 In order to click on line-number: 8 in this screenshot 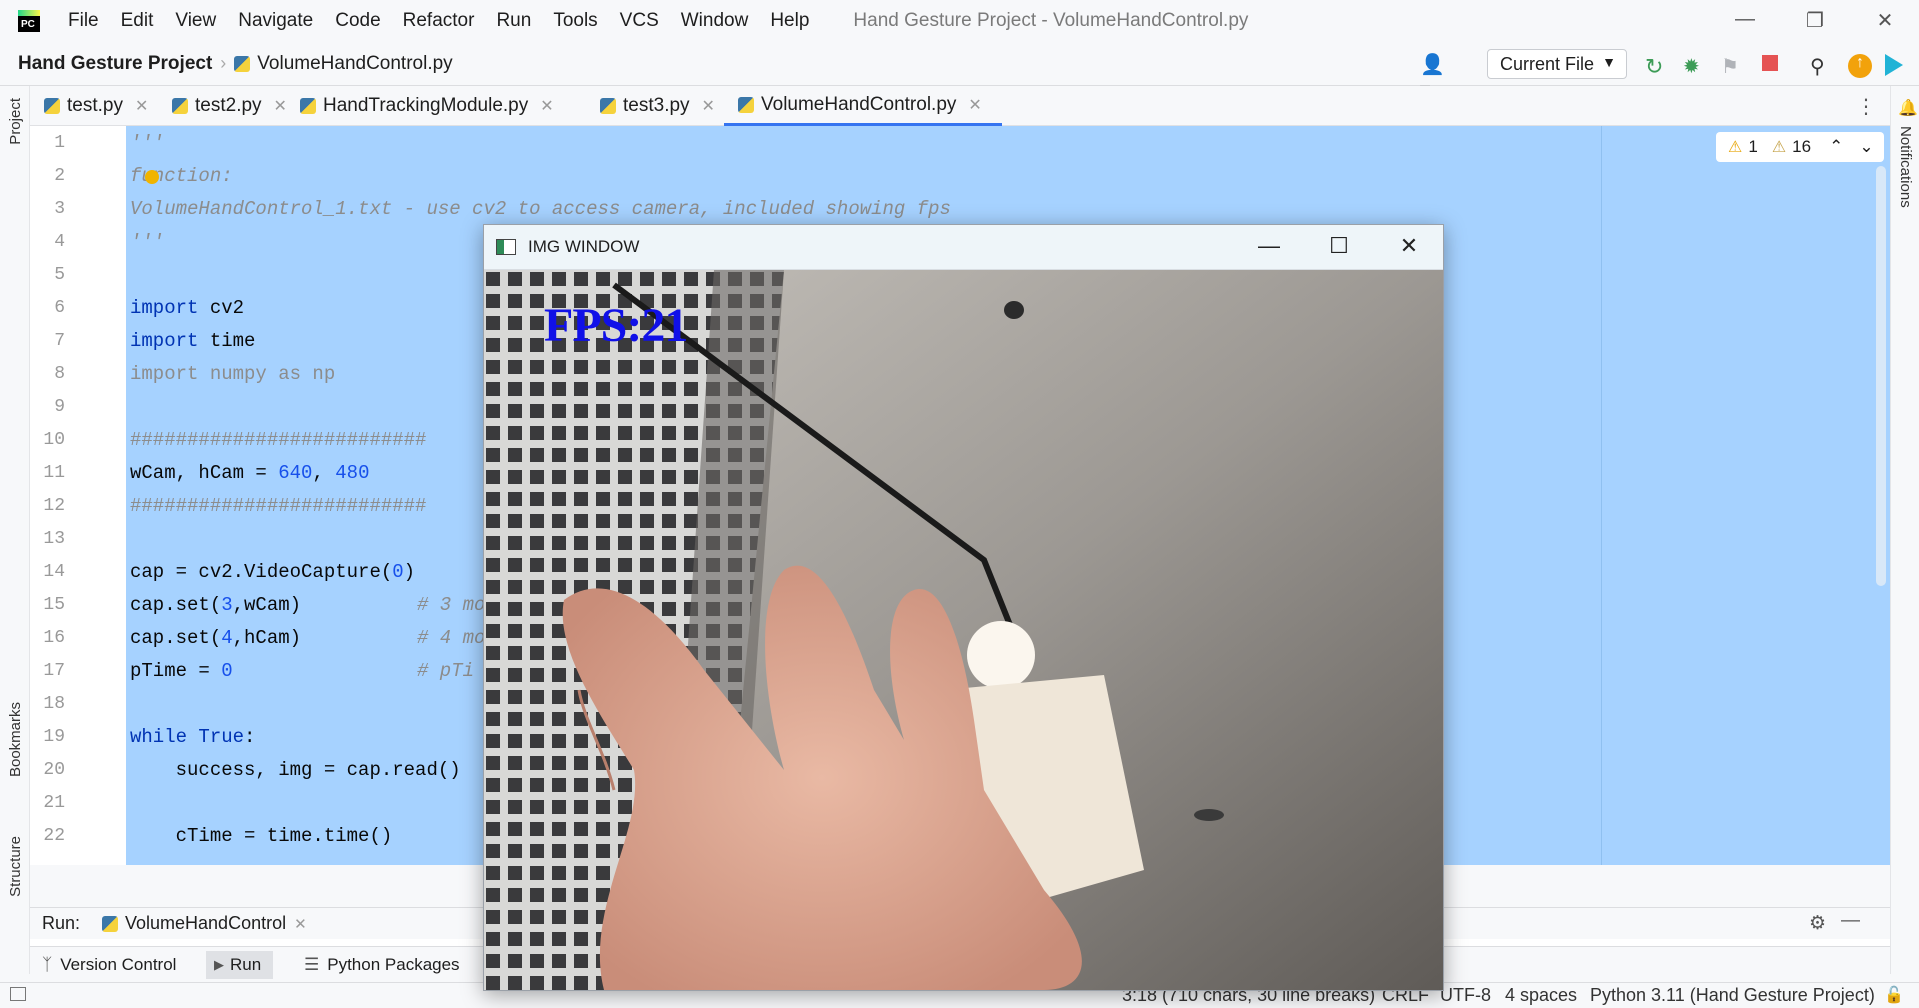, I will do `click(59, 374)`.